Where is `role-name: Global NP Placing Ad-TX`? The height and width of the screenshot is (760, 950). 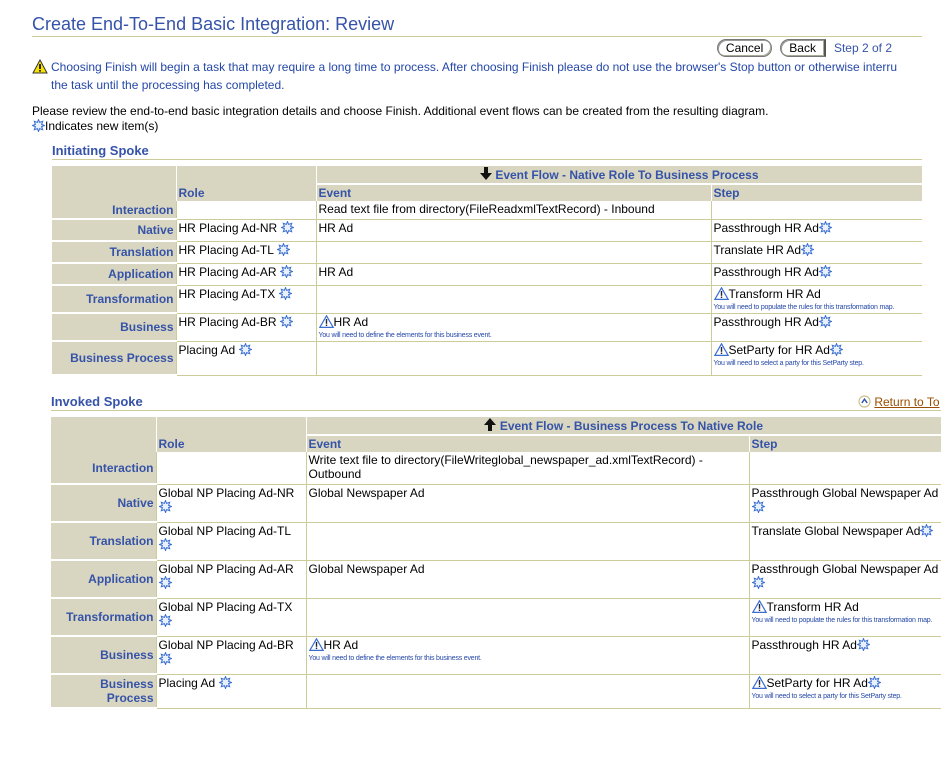
role-name: Global NP Placing Ad-TX is located at coordinates (225, 606).